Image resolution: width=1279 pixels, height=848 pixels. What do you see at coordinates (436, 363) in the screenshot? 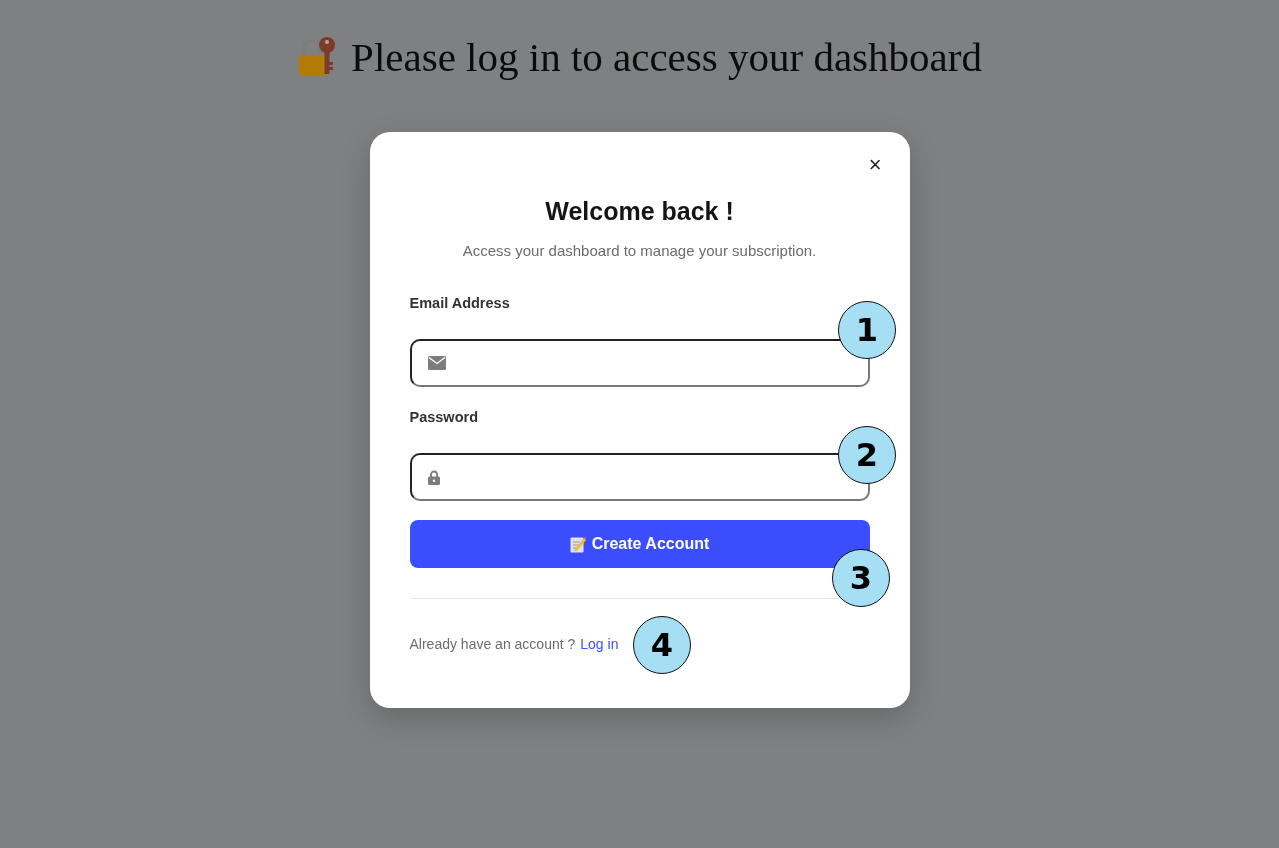
I see `envelope-icon` at bounding box center [436, 363].